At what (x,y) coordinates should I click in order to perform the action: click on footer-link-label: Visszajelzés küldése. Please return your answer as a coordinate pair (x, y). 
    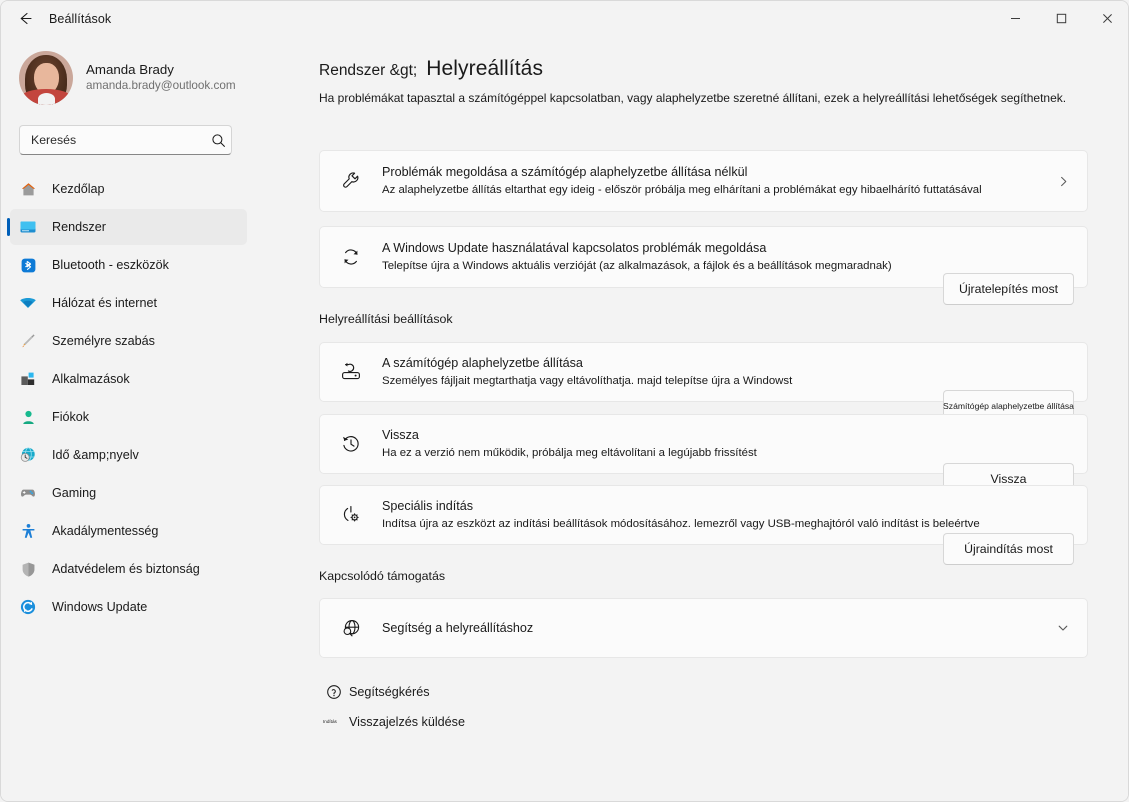
    Looking at the image, I should click on (407, 722).